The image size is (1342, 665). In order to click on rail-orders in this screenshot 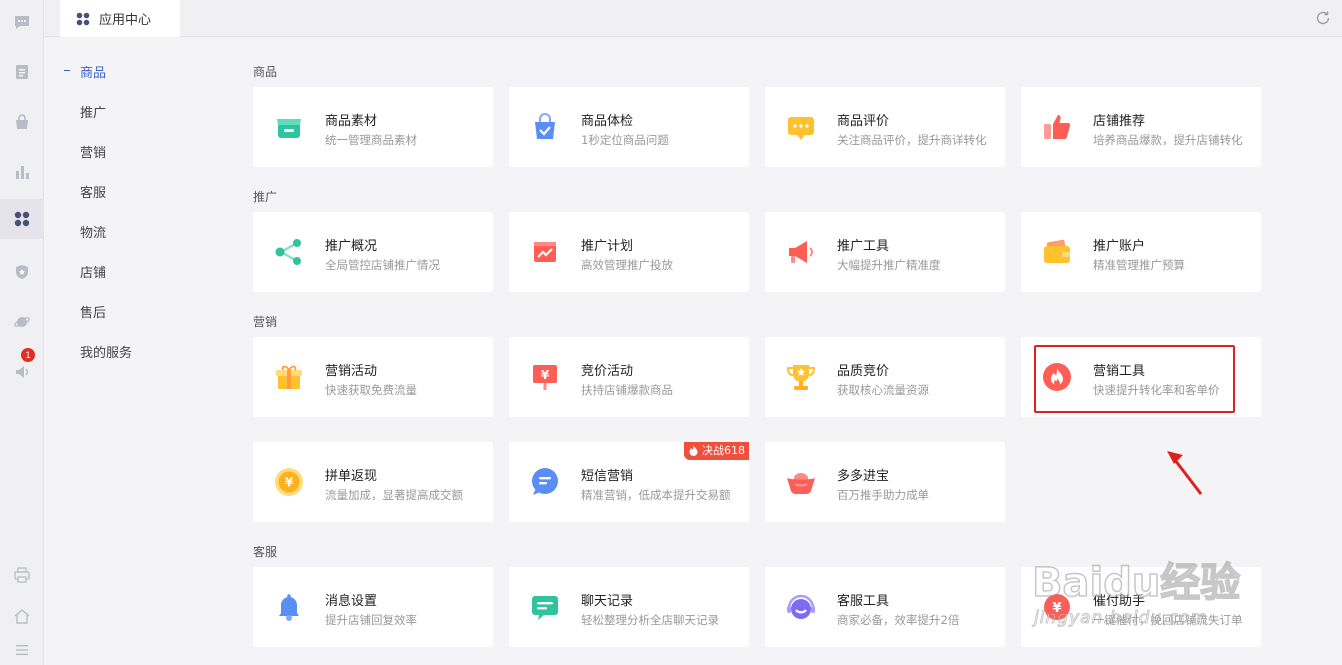, I will do `click(22, 72)`.